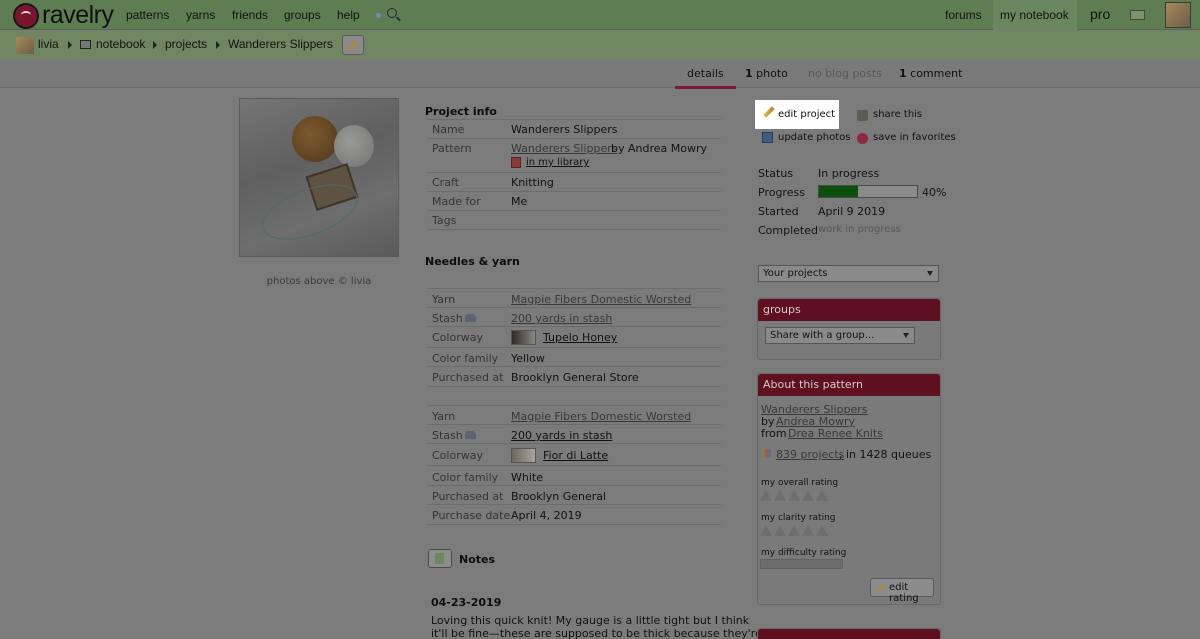  Describe the element at coordinates (26, 16) in the screenshot. I see `ravelry-logo-icon` at that location.